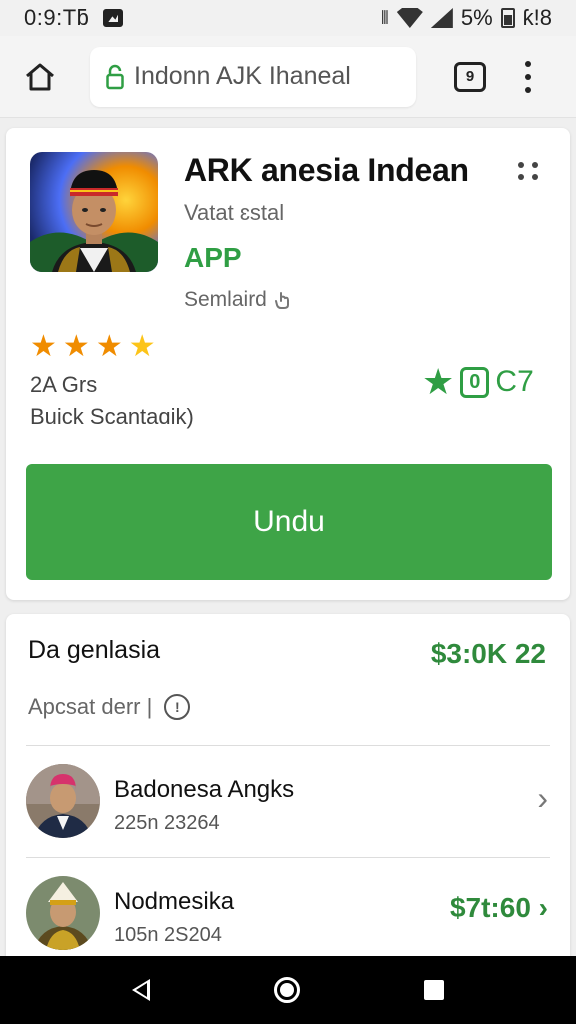 The image size is (576, 1024). What do you see at coordinates (57, 17) in the screenshot?
I see `status-time: 0:9:Tƃ` at bounding box center [57, 17].